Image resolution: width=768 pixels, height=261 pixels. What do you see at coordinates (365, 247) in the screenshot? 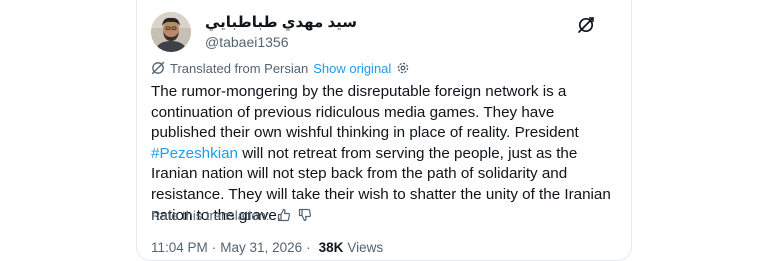
I see `views-label: Views` at bounding box center [365, 247].